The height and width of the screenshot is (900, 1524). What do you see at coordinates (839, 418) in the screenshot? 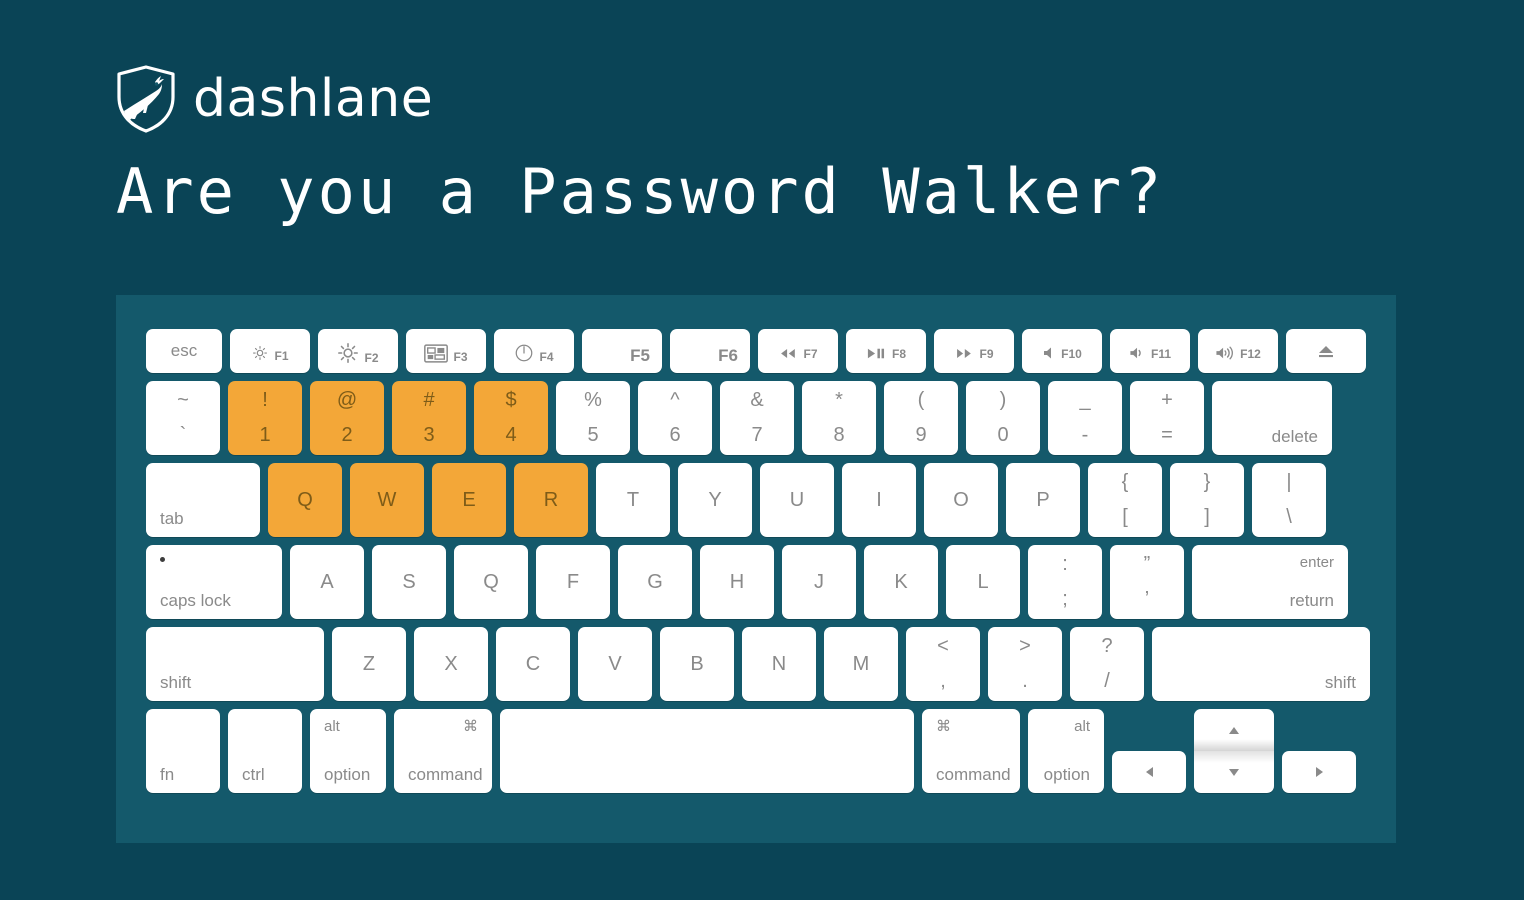
I see `key-8: * 8` at bounding box center [839, 418].